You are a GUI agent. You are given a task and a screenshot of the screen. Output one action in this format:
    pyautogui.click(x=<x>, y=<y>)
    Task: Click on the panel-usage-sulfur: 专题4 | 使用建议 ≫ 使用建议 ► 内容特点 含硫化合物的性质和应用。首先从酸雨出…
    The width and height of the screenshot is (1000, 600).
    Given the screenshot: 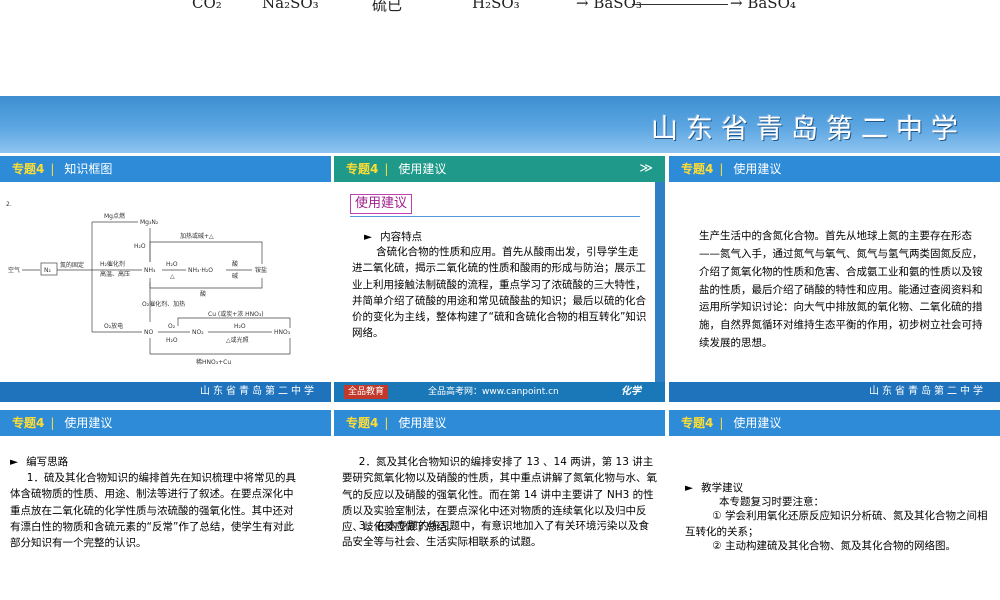 What is the action you would take?
    pyautogui.click(x=499, y=279)
    